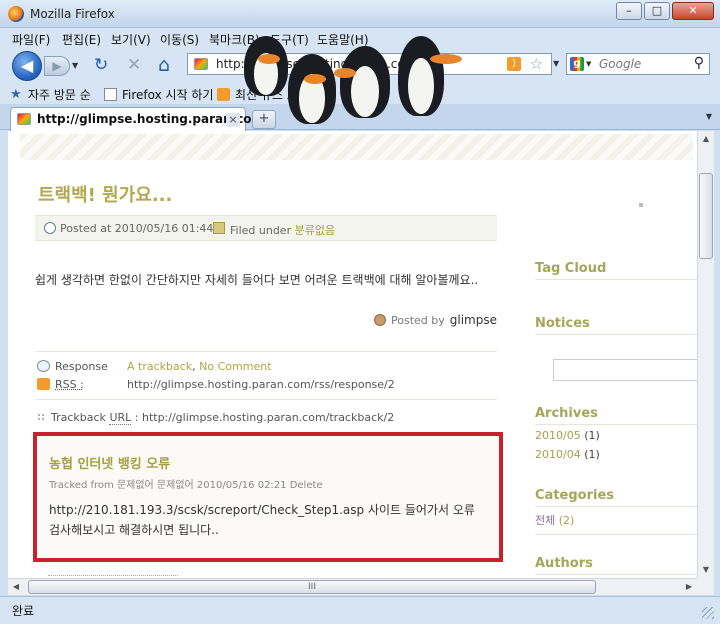 The height and width of the screenshot is (624, 720). Describe the element at coordinates (137, 228) in the screenshot. I see `posted-date: Posted at 2010/05/16 01:44` at that location.